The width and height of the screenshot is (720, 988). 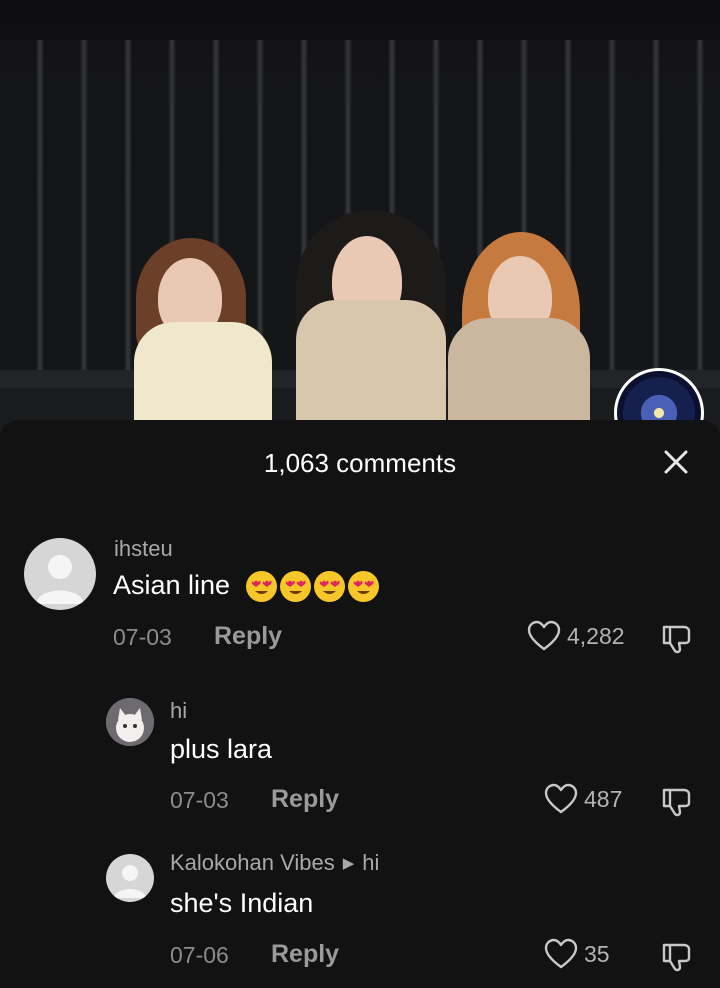 I want to click on like-button: 35, so click(x=577, y=954).